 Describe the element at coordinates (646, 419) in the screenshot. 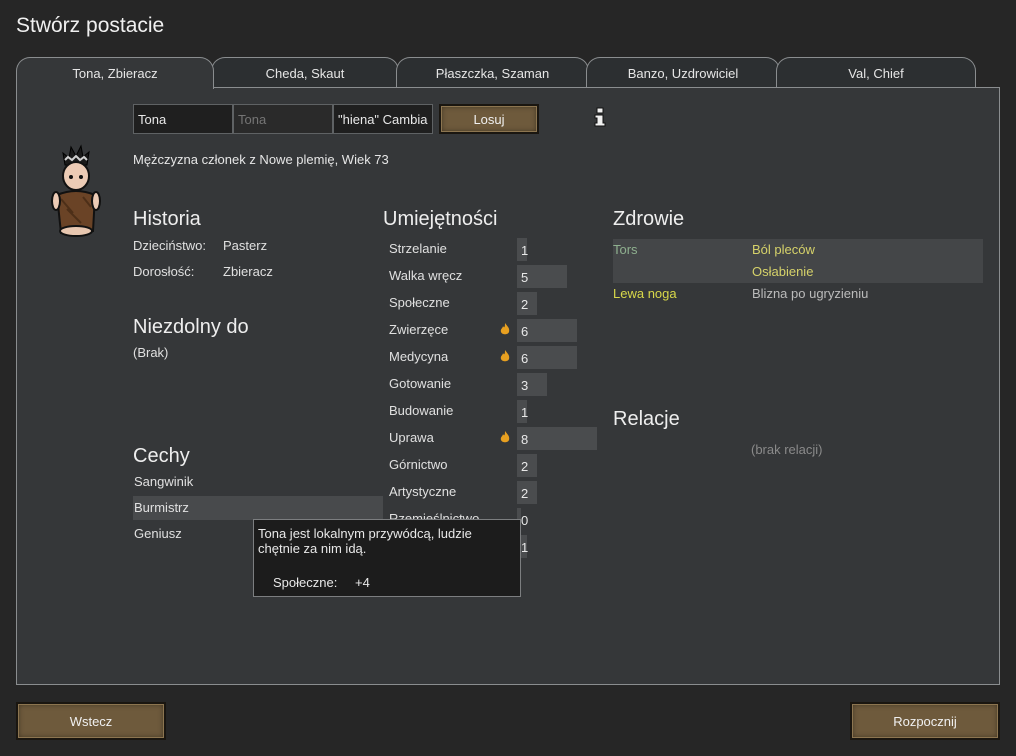

I see `relations-heading: Relacje` at that location.